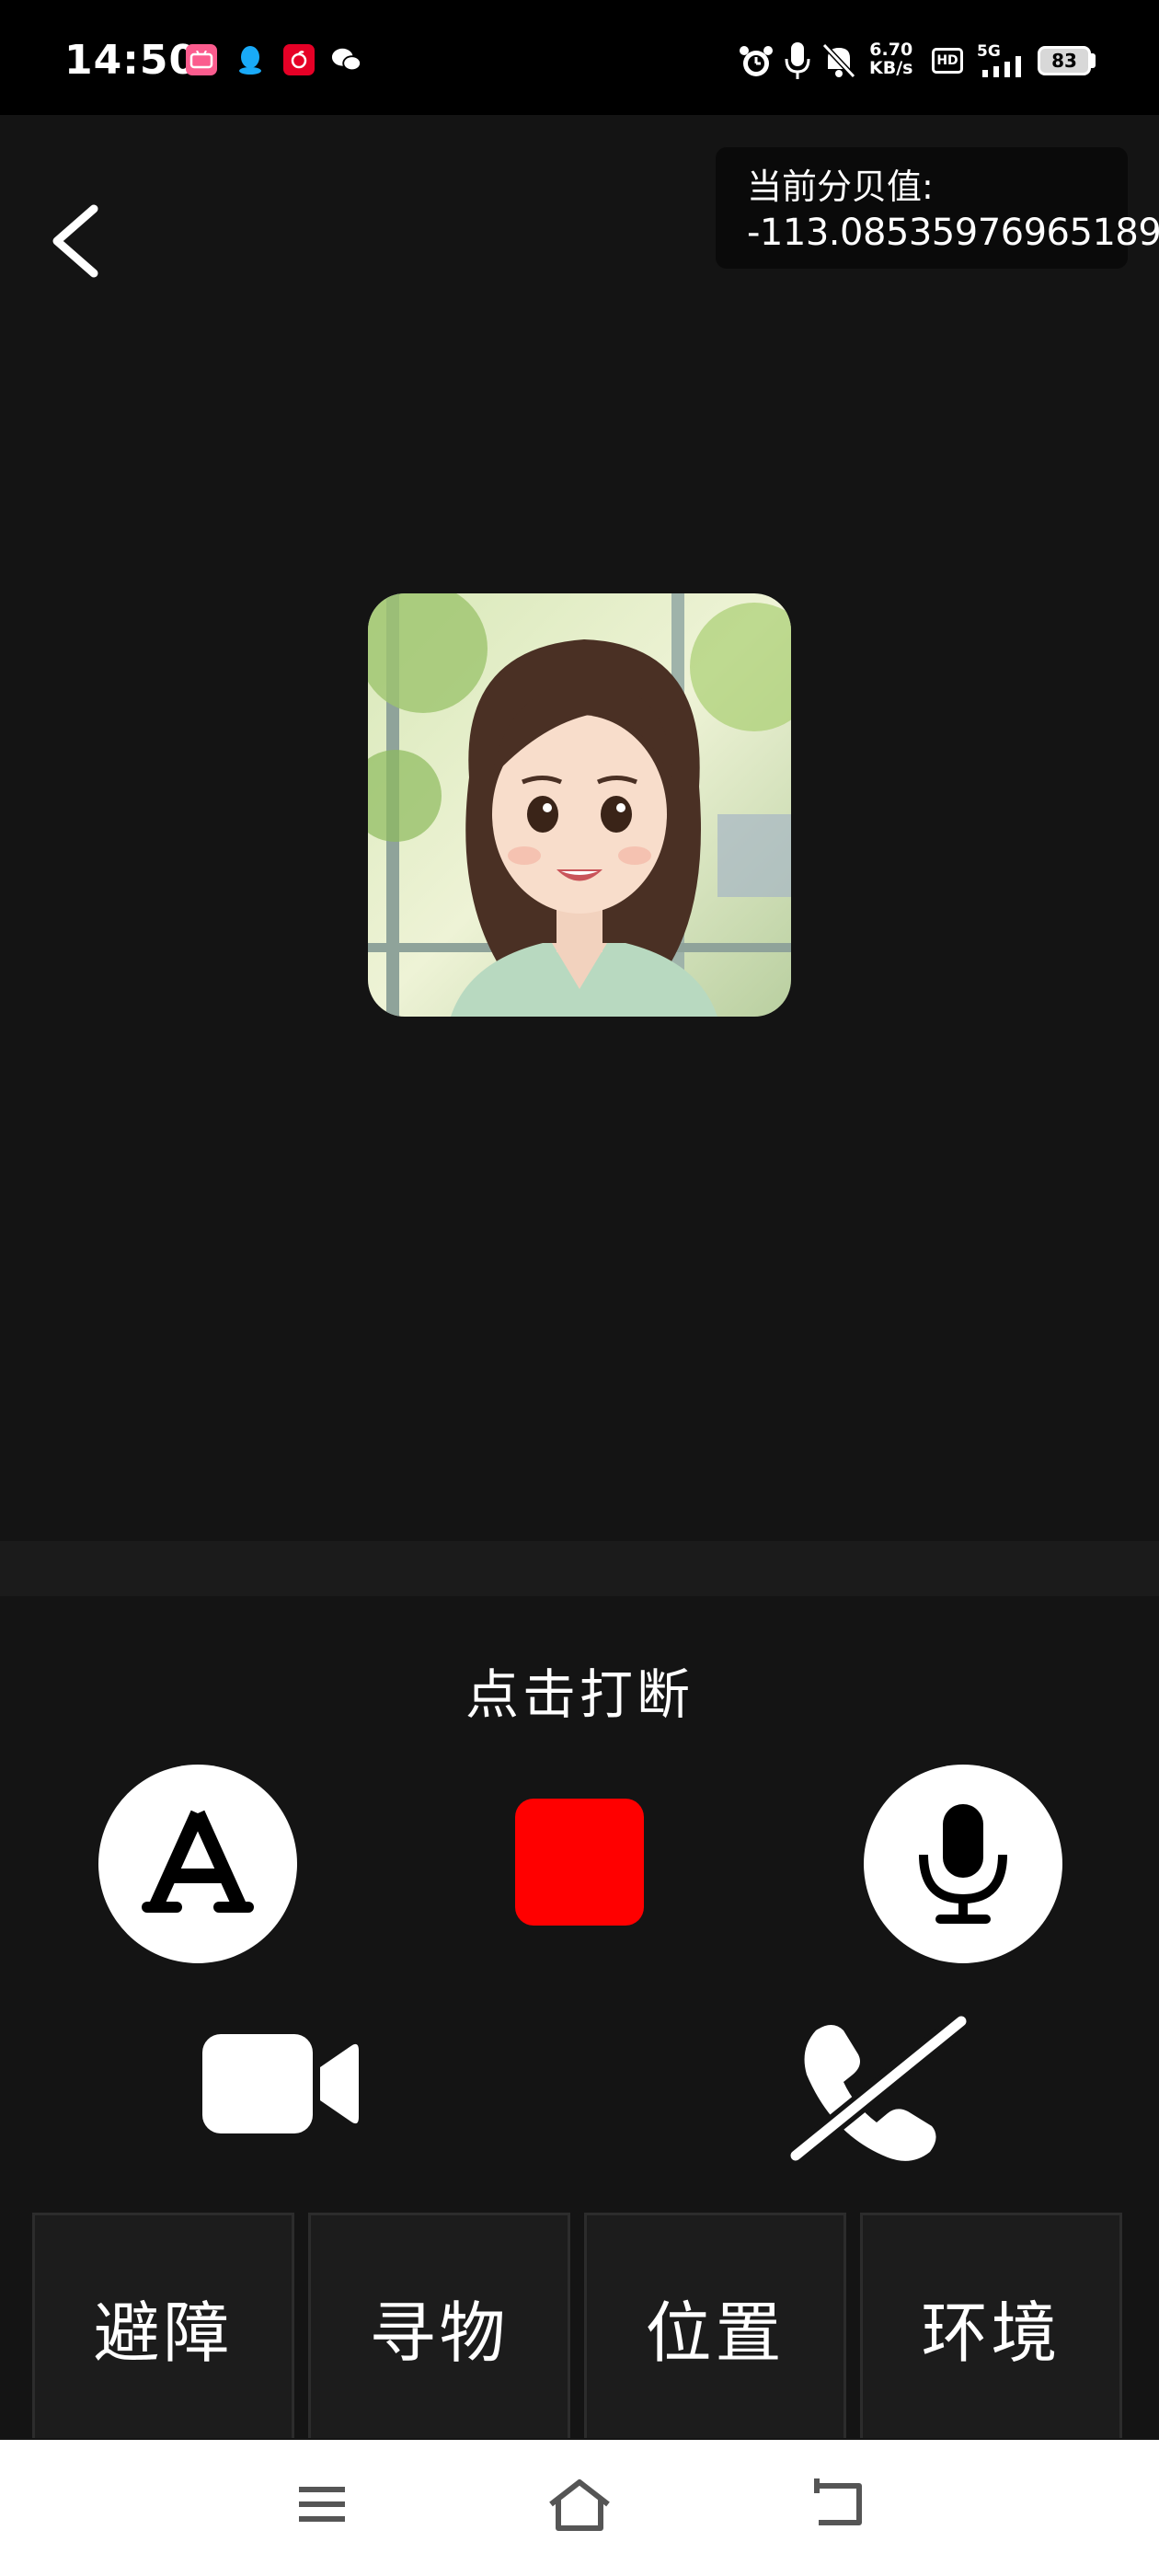 This screenshot has height=2576, width=1159. I want to click on net-speed: 6.70 KB/s, so click(891, 59).